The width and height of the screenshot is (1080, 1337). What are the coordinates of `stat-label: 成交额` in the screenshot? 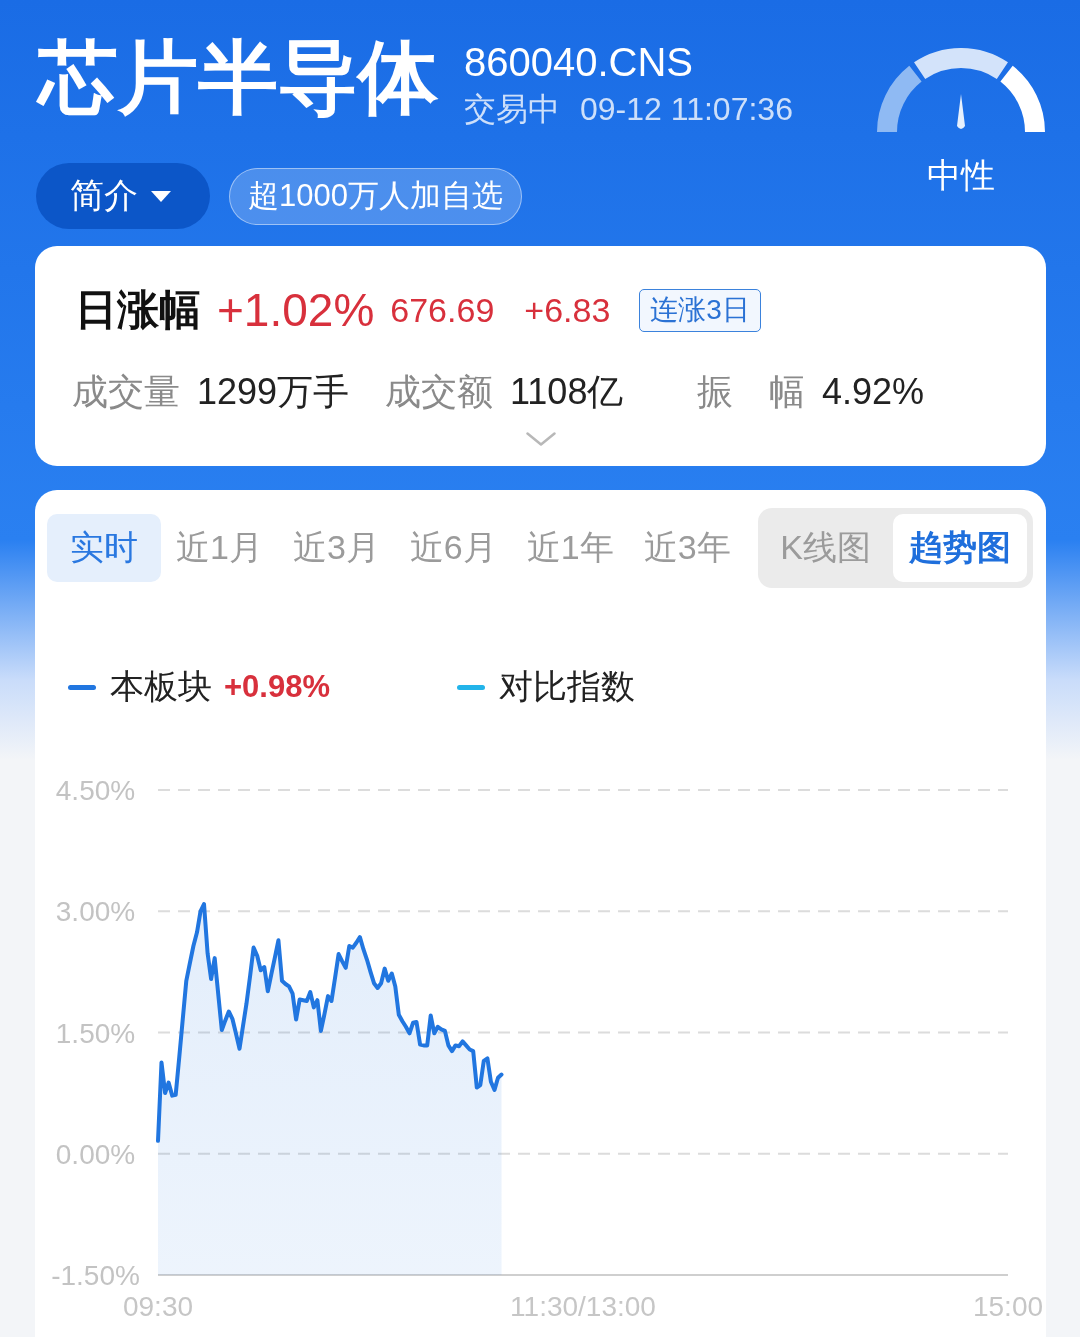 It's located at (439, 392).